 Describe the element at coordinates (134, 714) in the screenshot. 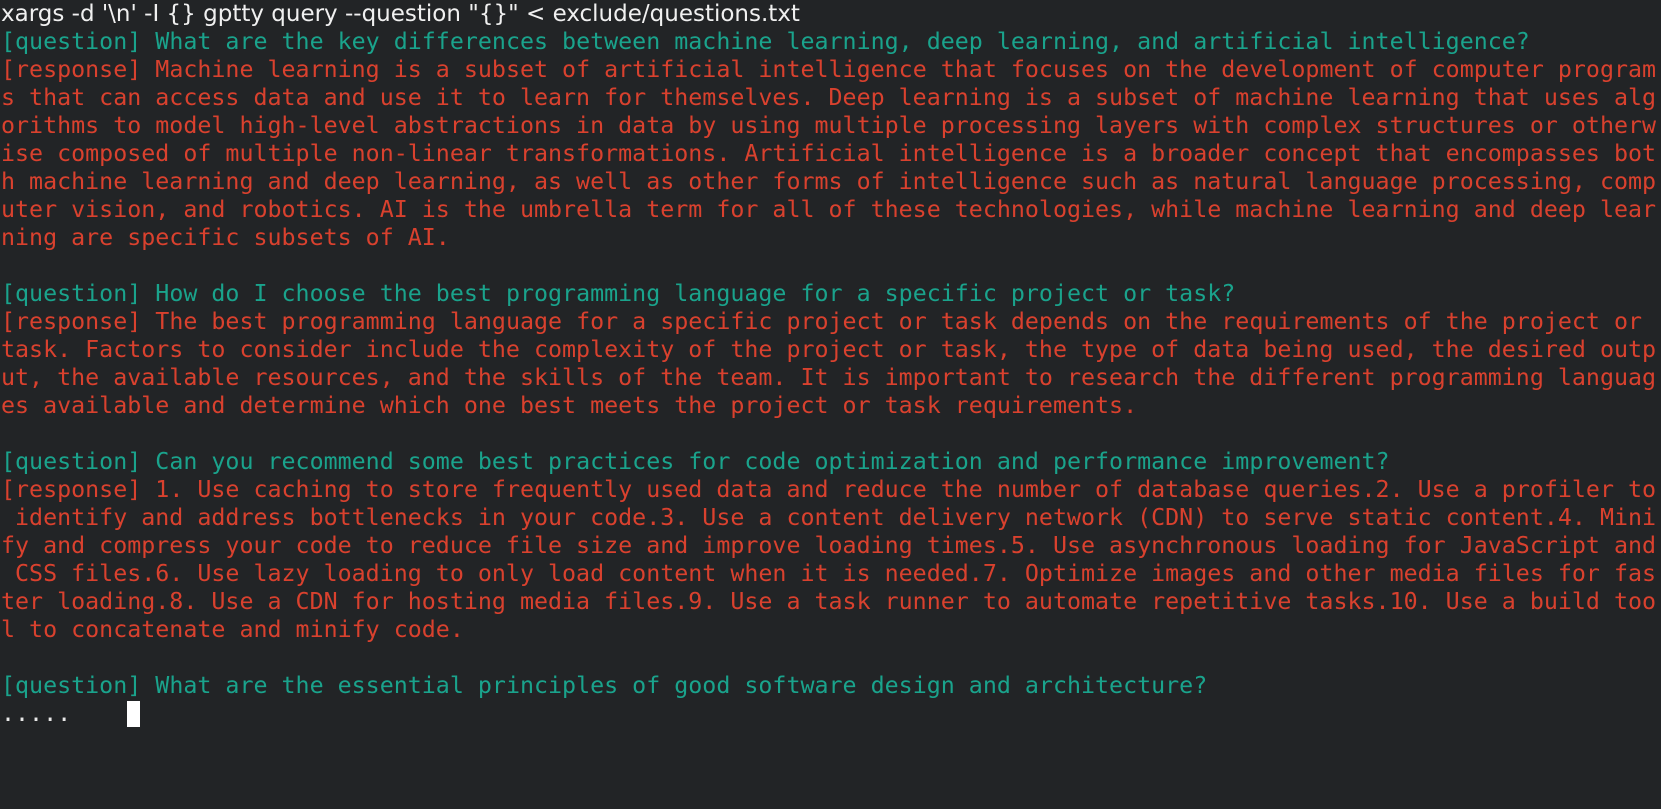

I see `terminal-cursor` at that location.